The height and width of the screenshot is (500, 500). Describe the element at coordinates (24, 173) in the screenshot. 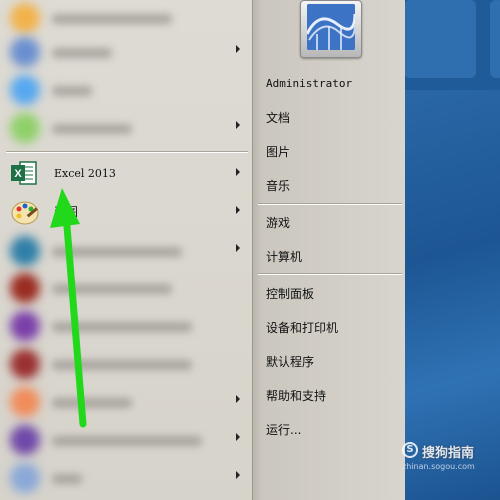

I see `excel-icon: X` at that location.